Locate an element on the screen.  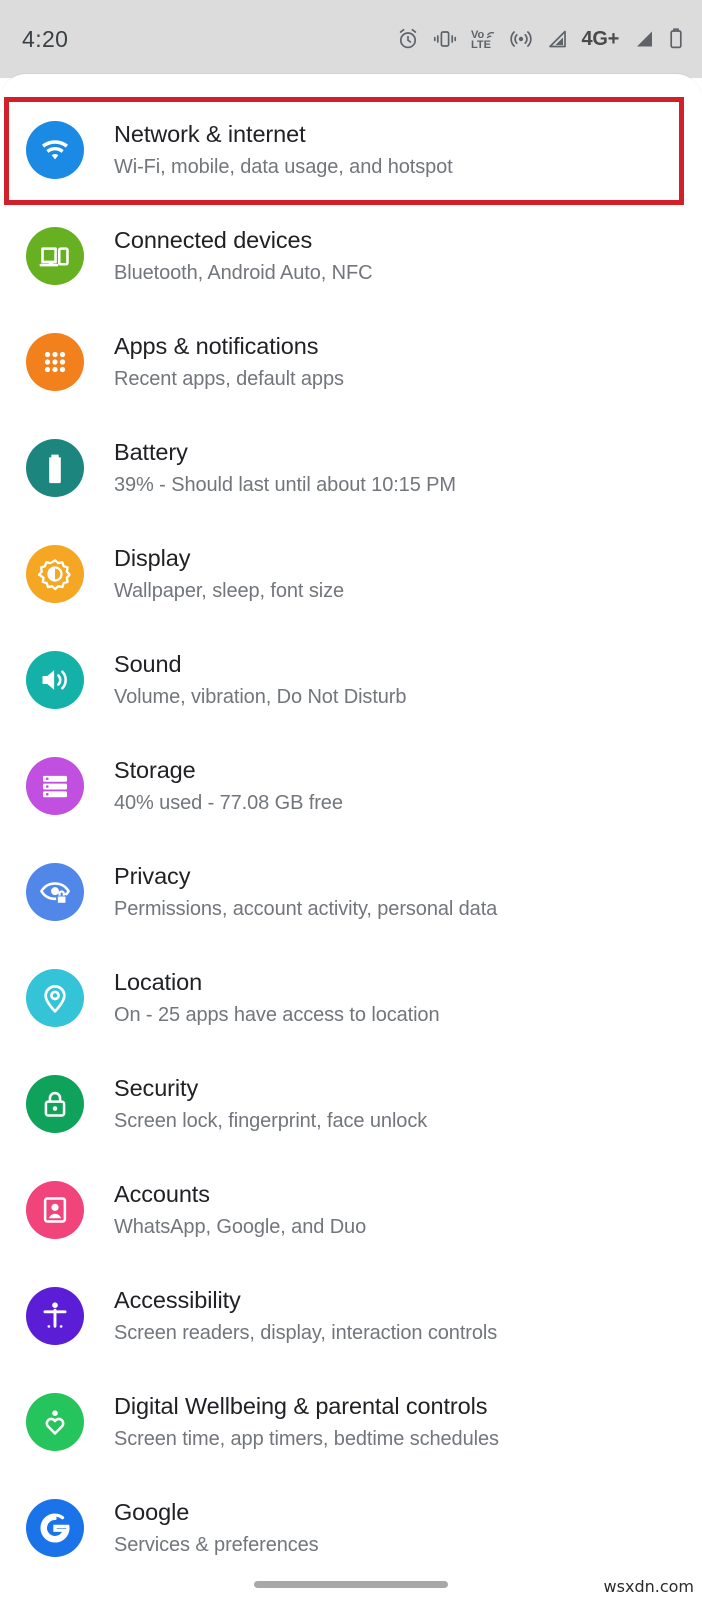
settings-row-title: Privacy is located at coordinates (152, 875).